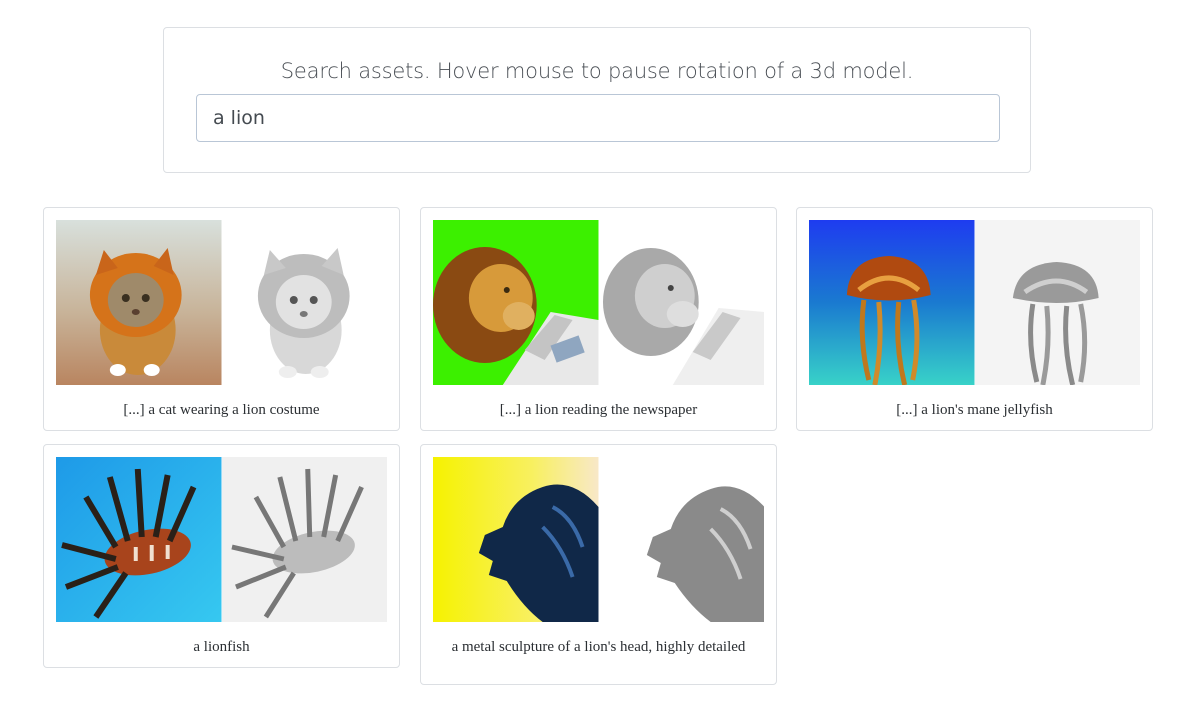 This screenshot has height=706, width=1190. Describe the element at coordinates (974, 410) in the screenshot. I see `result-caption: [...] a lion's mane jellyfish` at that location.